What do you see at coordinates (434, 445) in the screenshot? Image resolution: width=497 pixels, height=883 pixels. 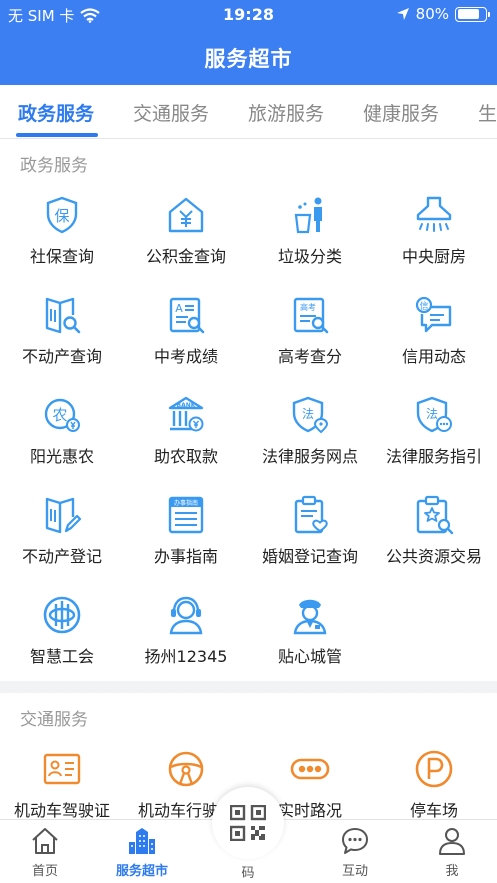 I see `service-item-legal-guide: 法 法律服务指引` at bounding box center [434, 445].